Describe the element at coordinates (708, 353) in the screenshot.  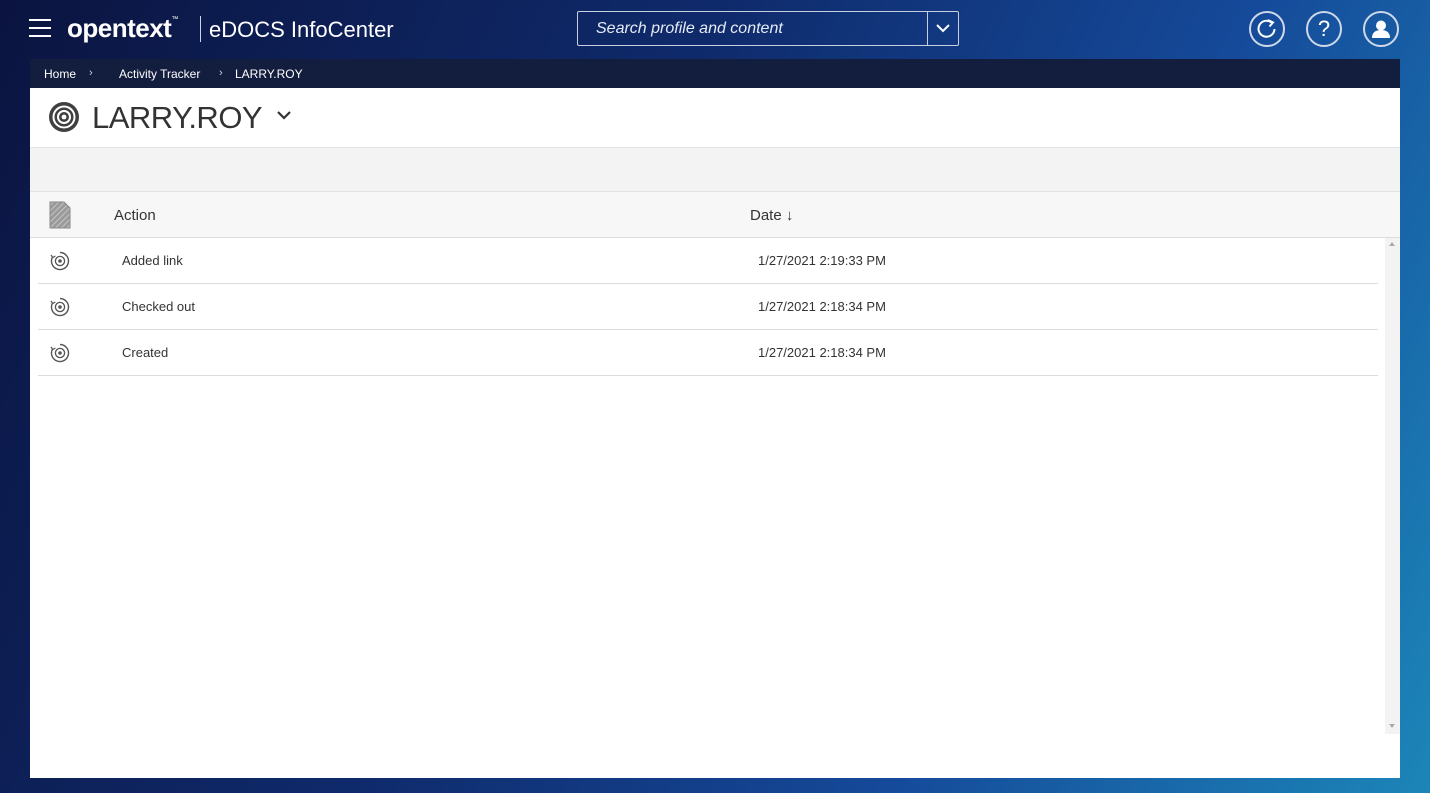
I see `list-item: Created 1/27/2021 2:18:34 PM` at that location.